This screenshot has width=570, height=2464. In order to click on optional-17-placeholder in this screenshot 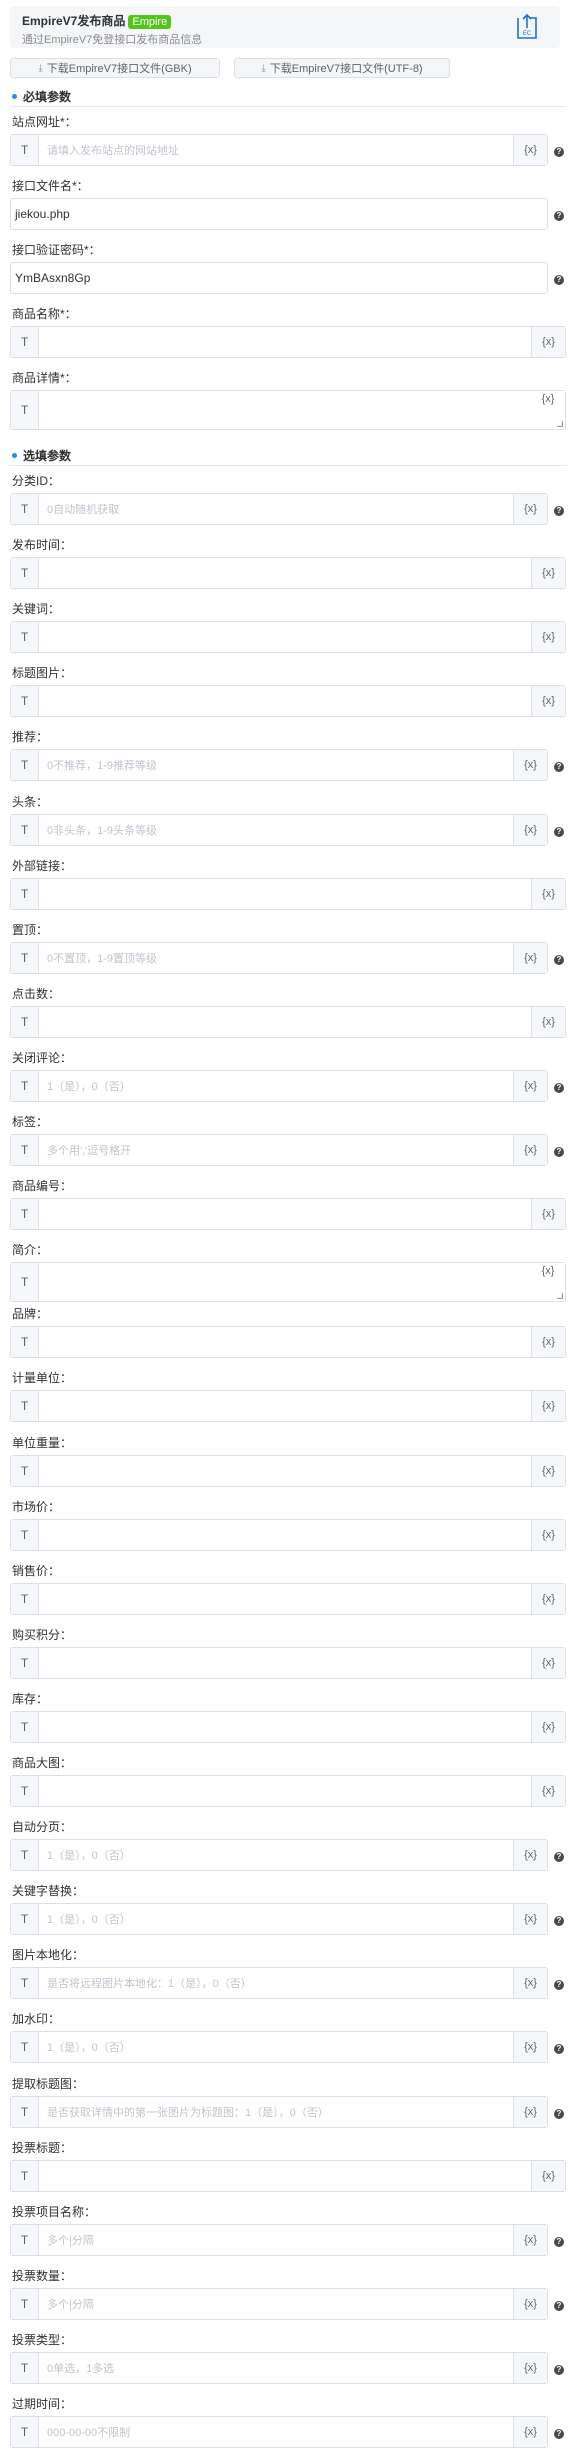, I will do `click(285, 1599)`.